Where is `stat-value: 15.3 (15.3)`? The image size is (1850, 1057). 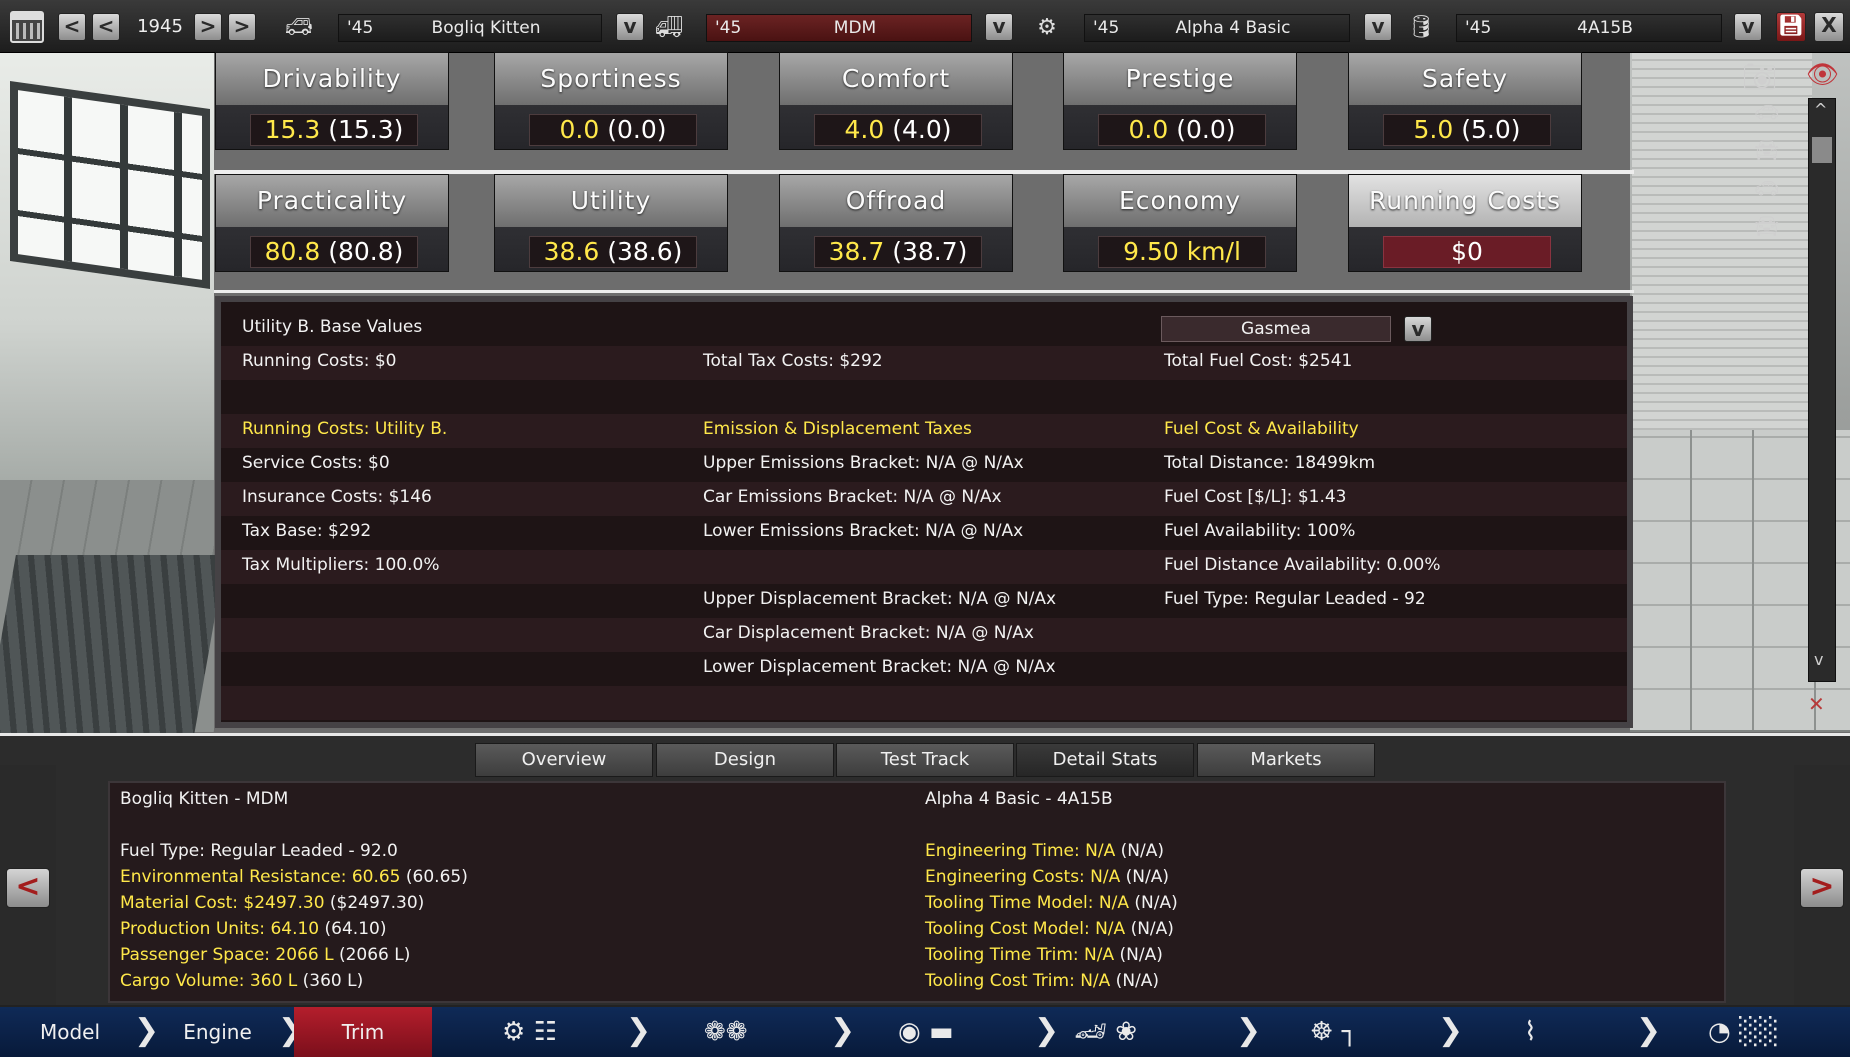
stat-value: 15.3 (15.3) is located at coordinates (334, 130).